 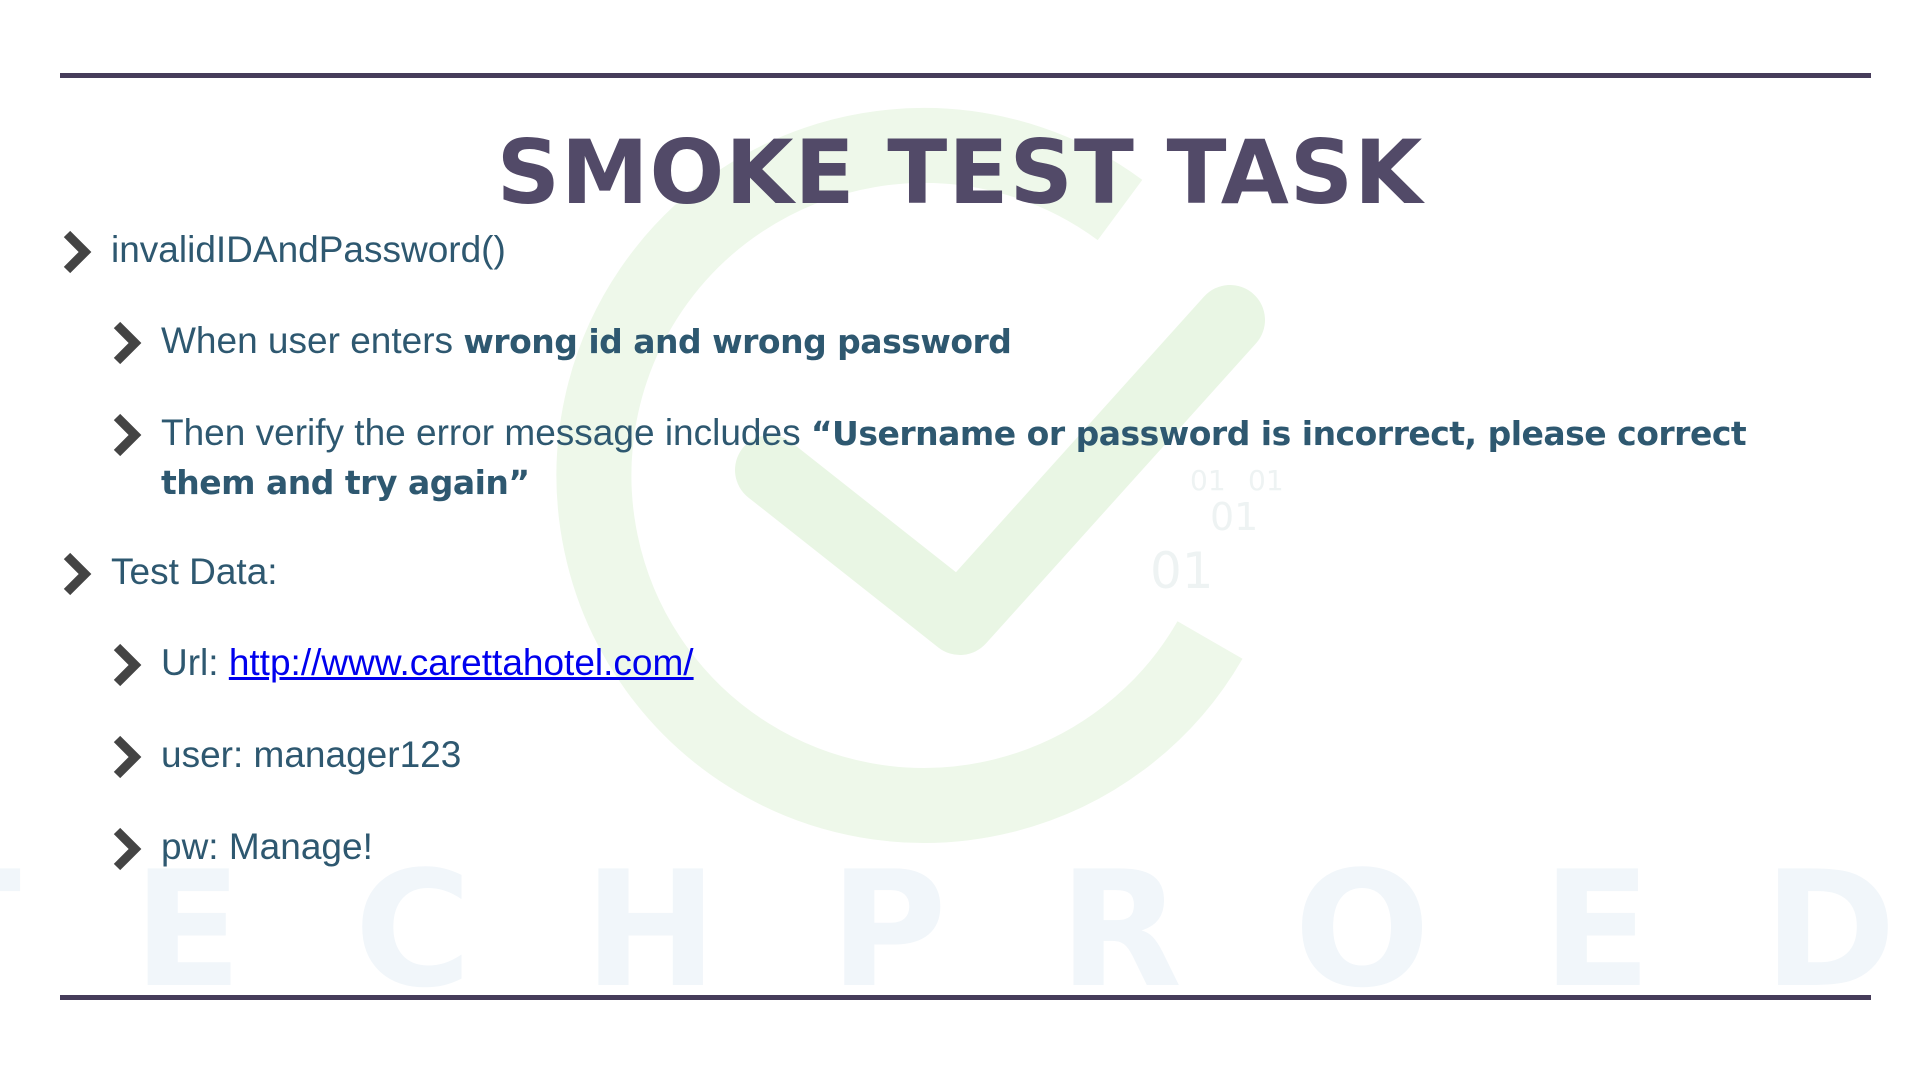 What do you see at coordinates (737, 341) in the screenshot?
I see `bullet-bold-text: wrong id and wrong password` at bounding box center [737, 341].